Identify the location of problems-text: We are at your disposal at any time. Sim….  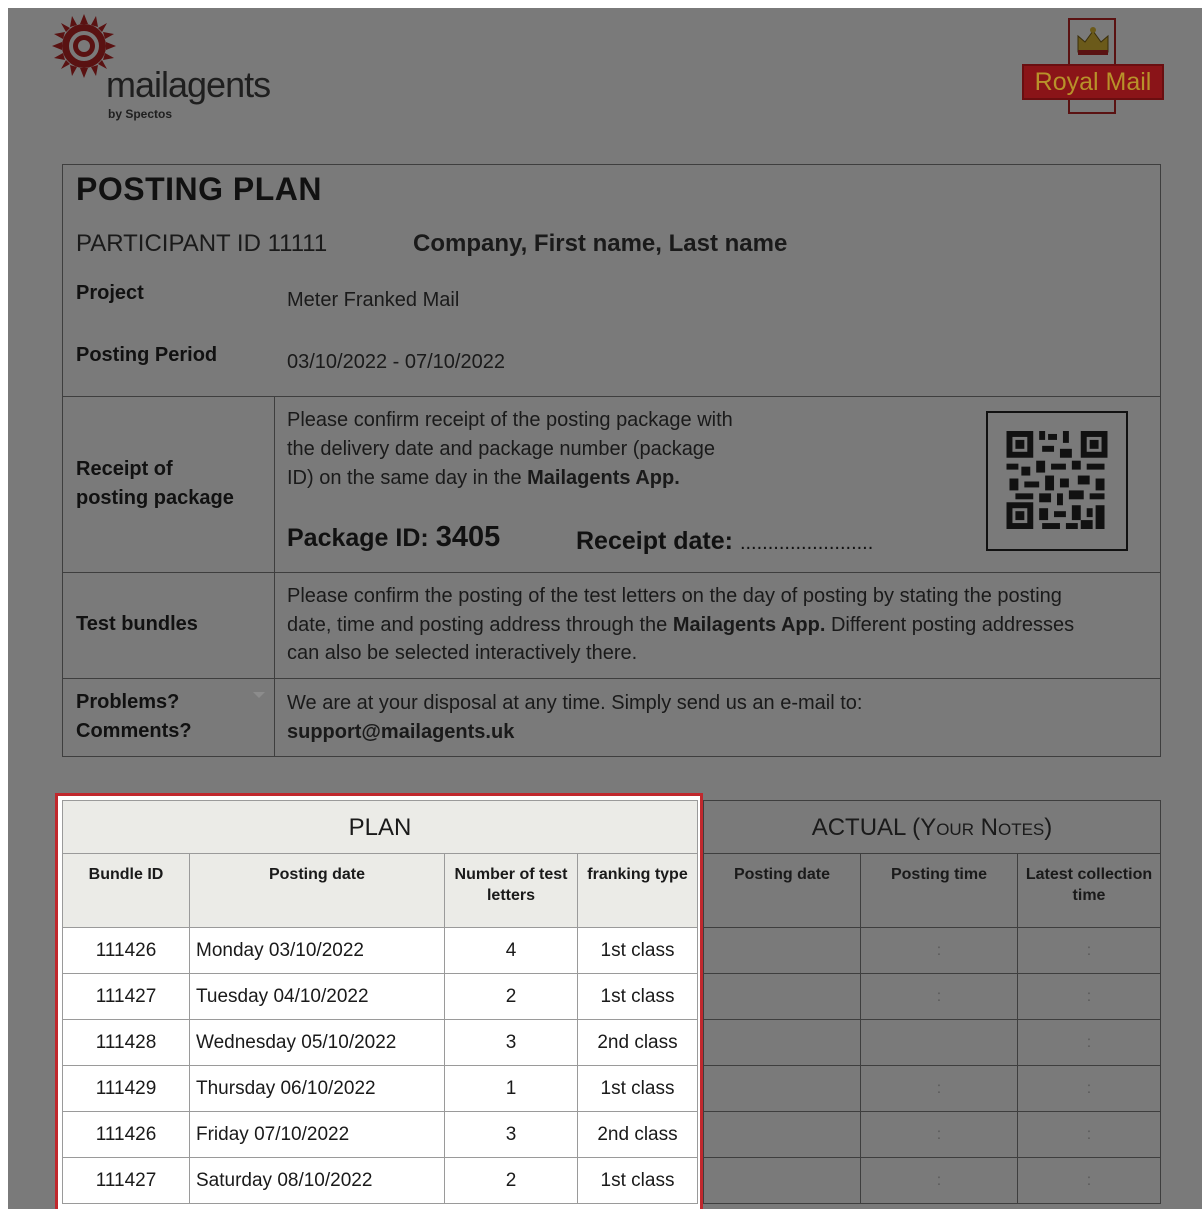
(575, 703).